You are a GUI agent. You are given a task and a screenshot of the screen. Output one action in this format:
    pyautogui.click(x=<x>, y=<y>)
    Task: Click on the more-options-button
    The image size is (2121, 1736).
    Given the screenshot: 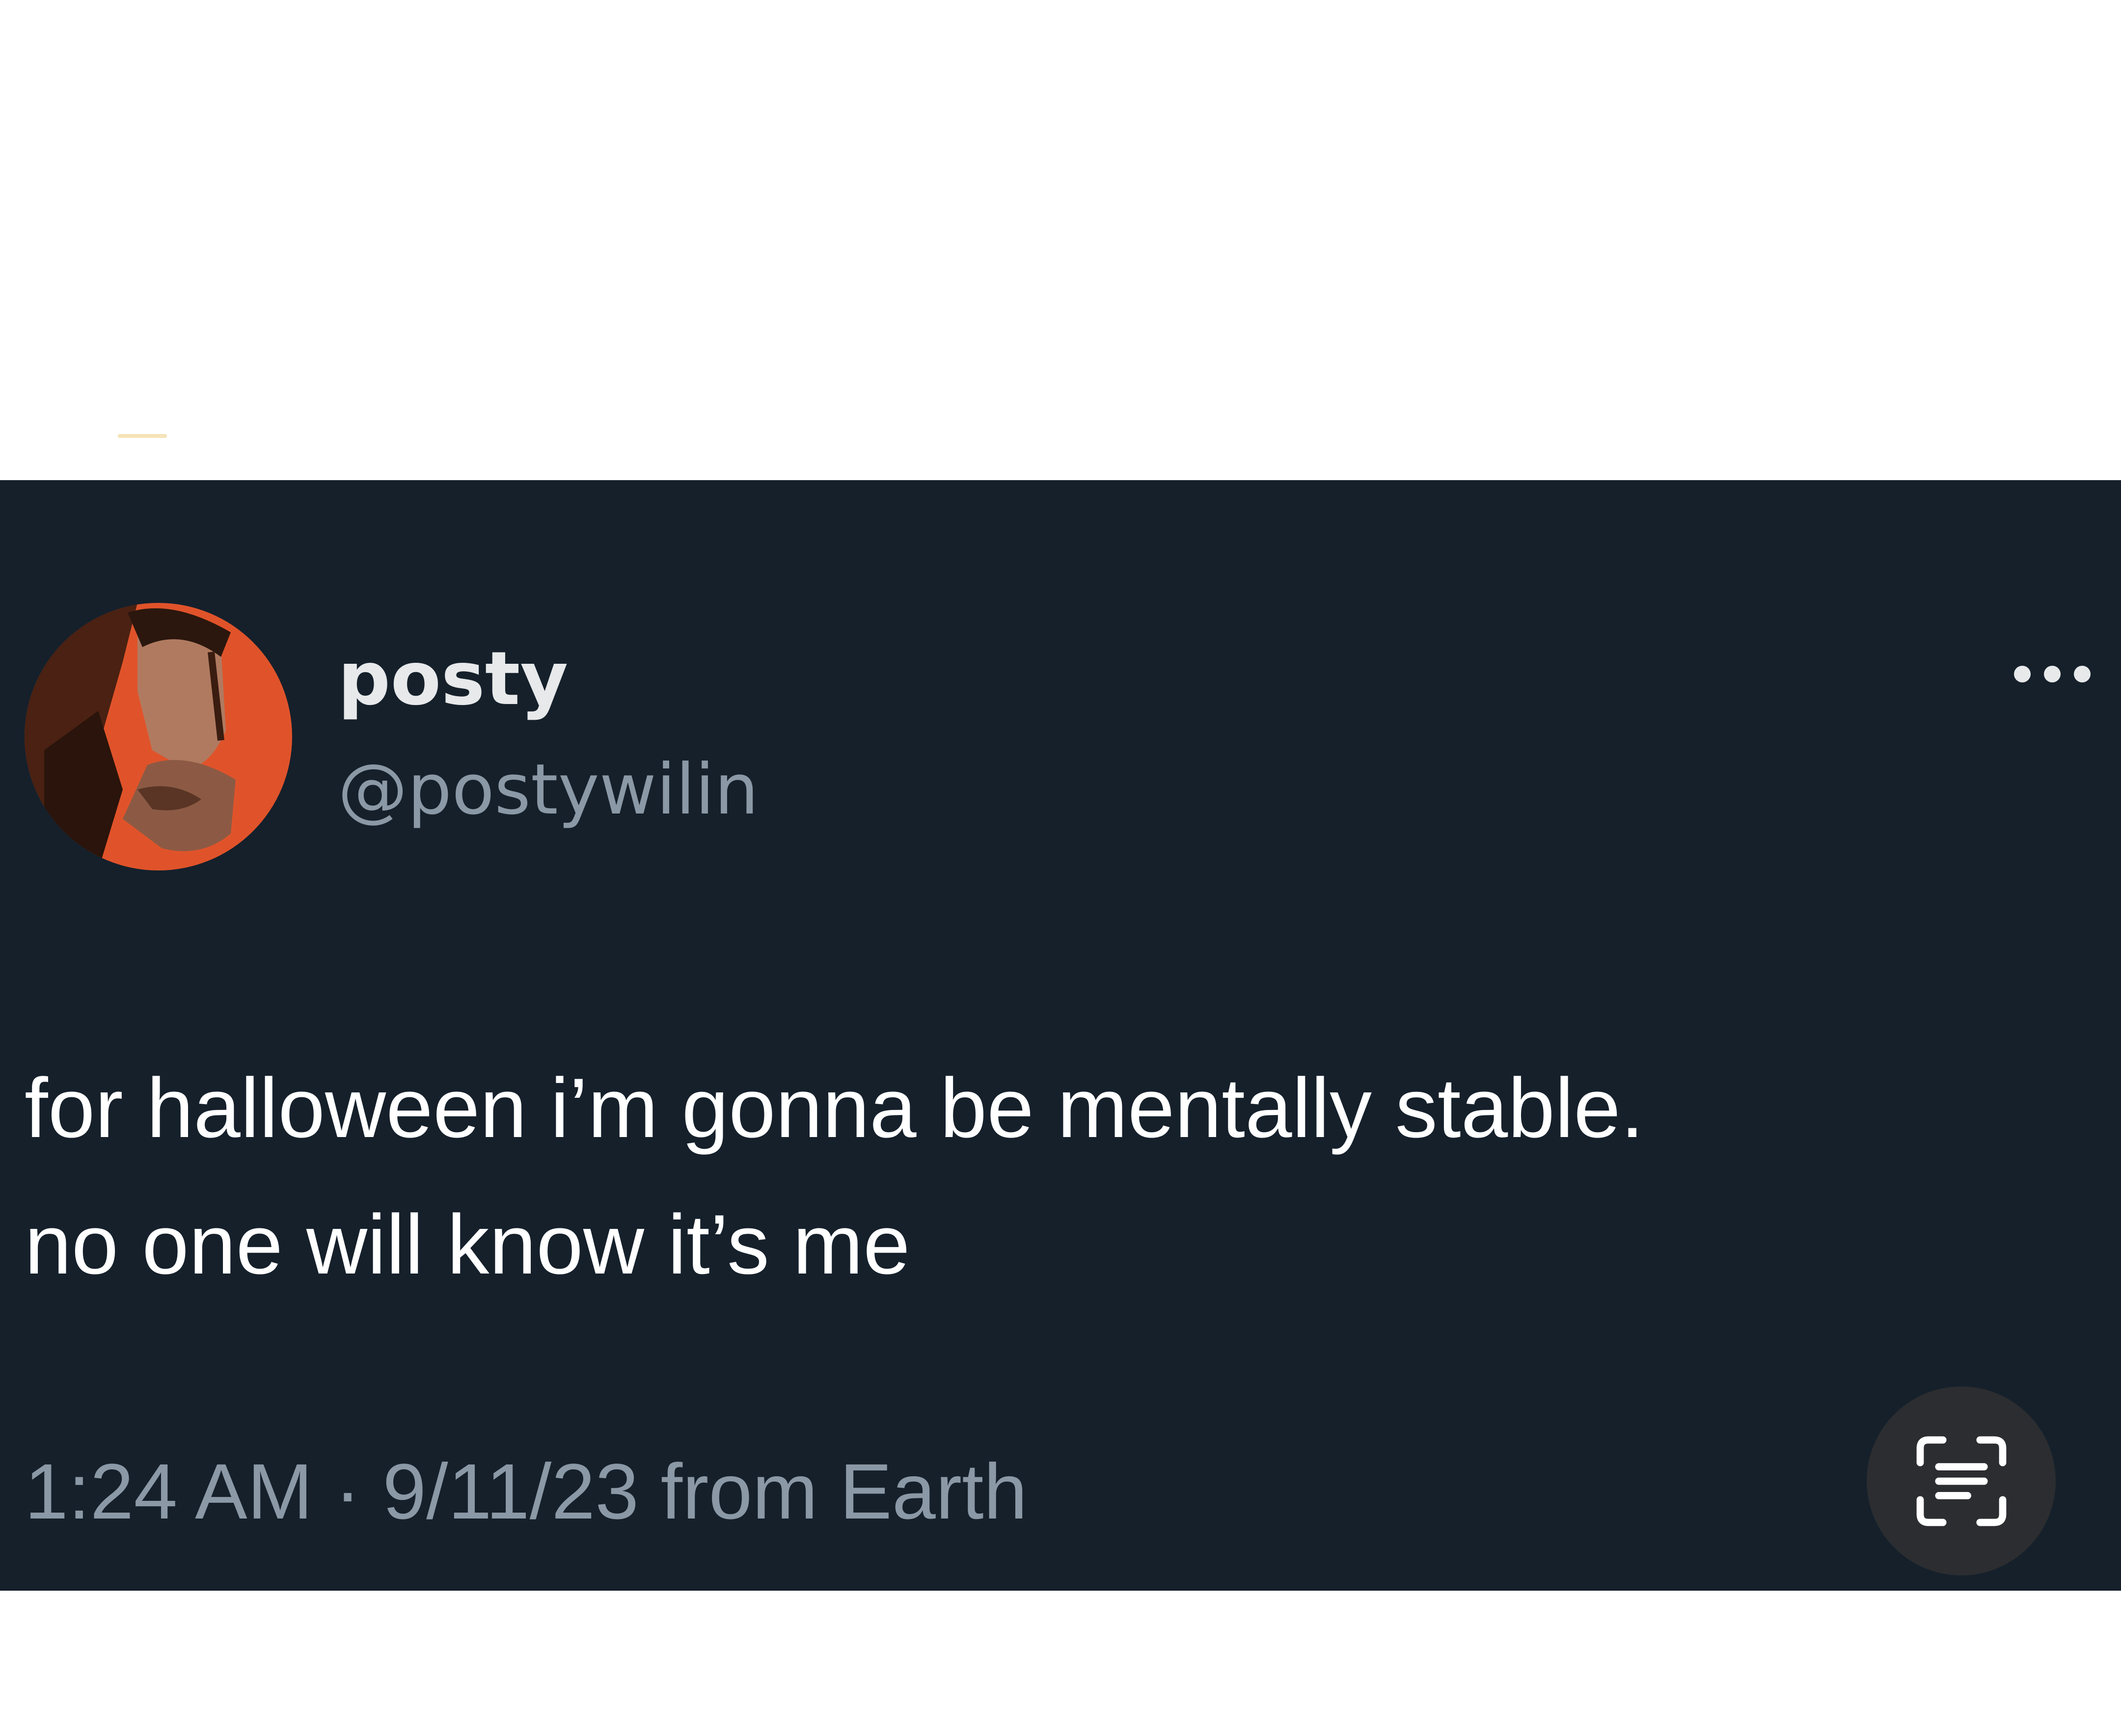 What is the action you would take?
    pyautogui.click(x=2052, y=674)
    